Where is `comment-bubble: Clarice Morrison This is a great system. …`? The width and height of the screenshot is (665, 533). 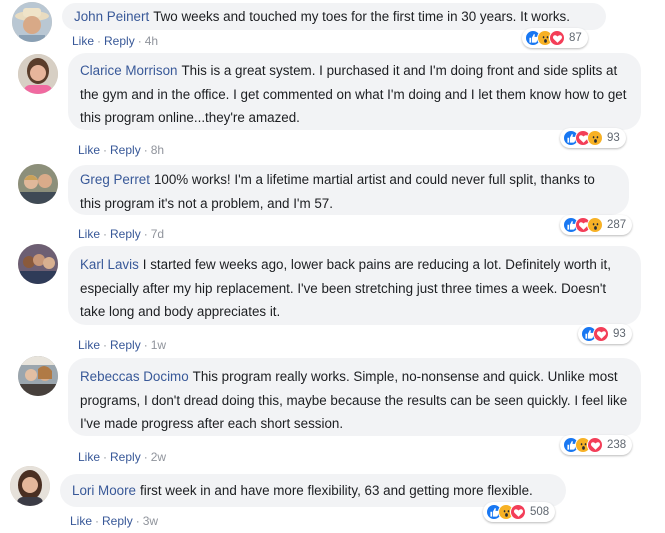 comment-bubble: Clarice Morrison This is a great system. … is located at coordinates (354, 91).